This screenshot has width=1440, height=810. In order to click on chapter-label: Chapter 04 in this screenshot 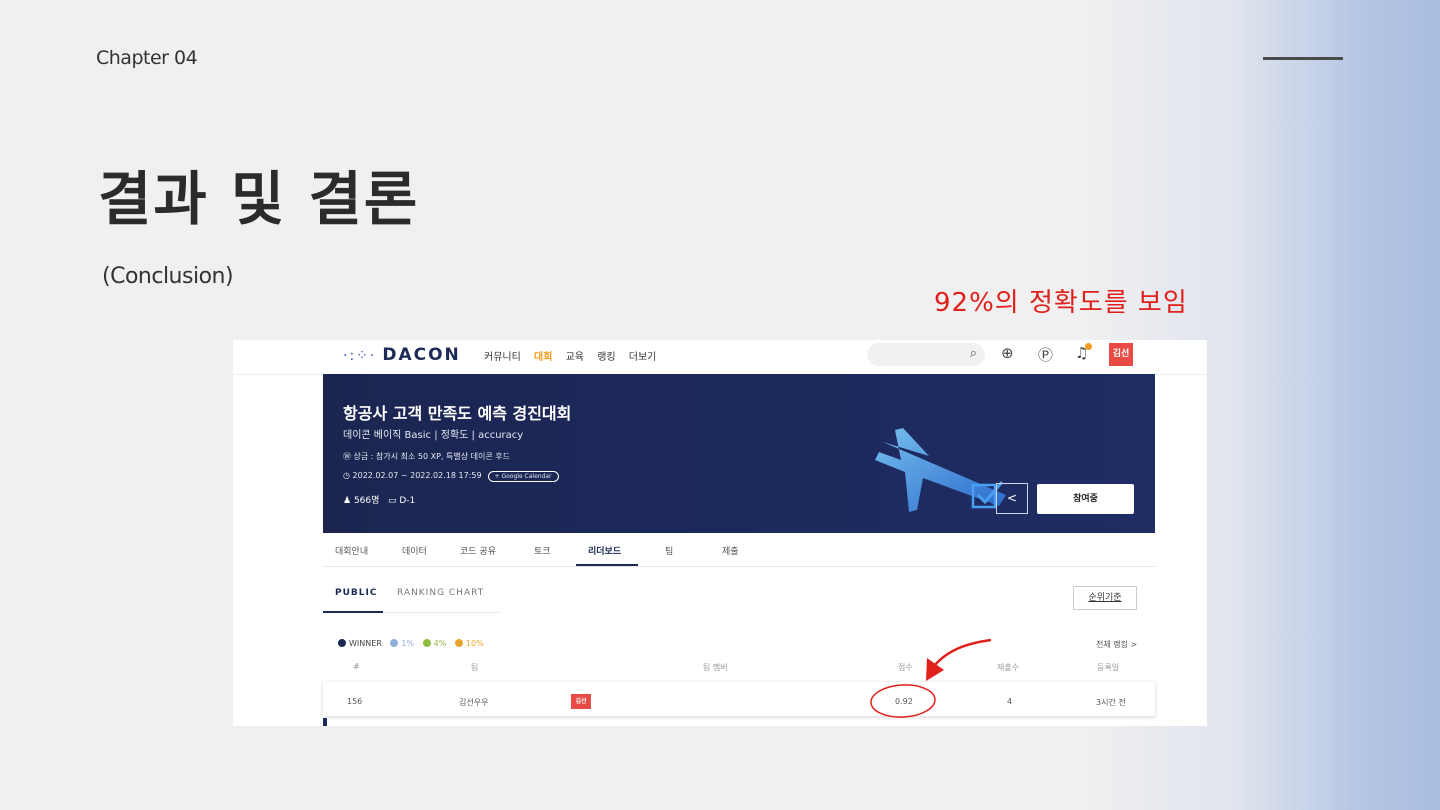, I will do `click(147, 58)`.